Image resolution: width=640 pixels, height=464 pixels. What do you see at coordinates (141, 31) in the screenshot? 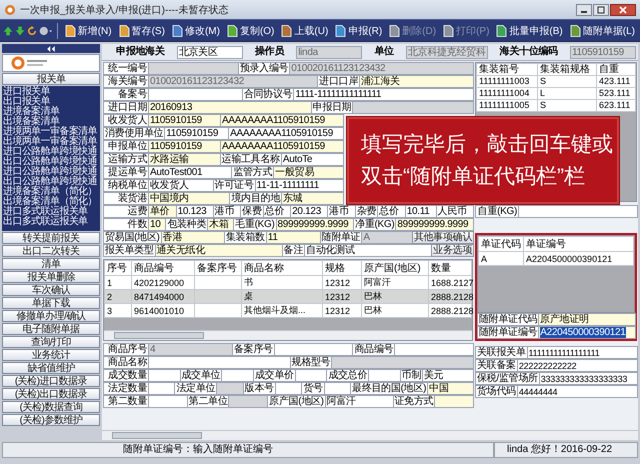
I see `toolbar-button: 暂存(S)` at bounding box center [141, 31].